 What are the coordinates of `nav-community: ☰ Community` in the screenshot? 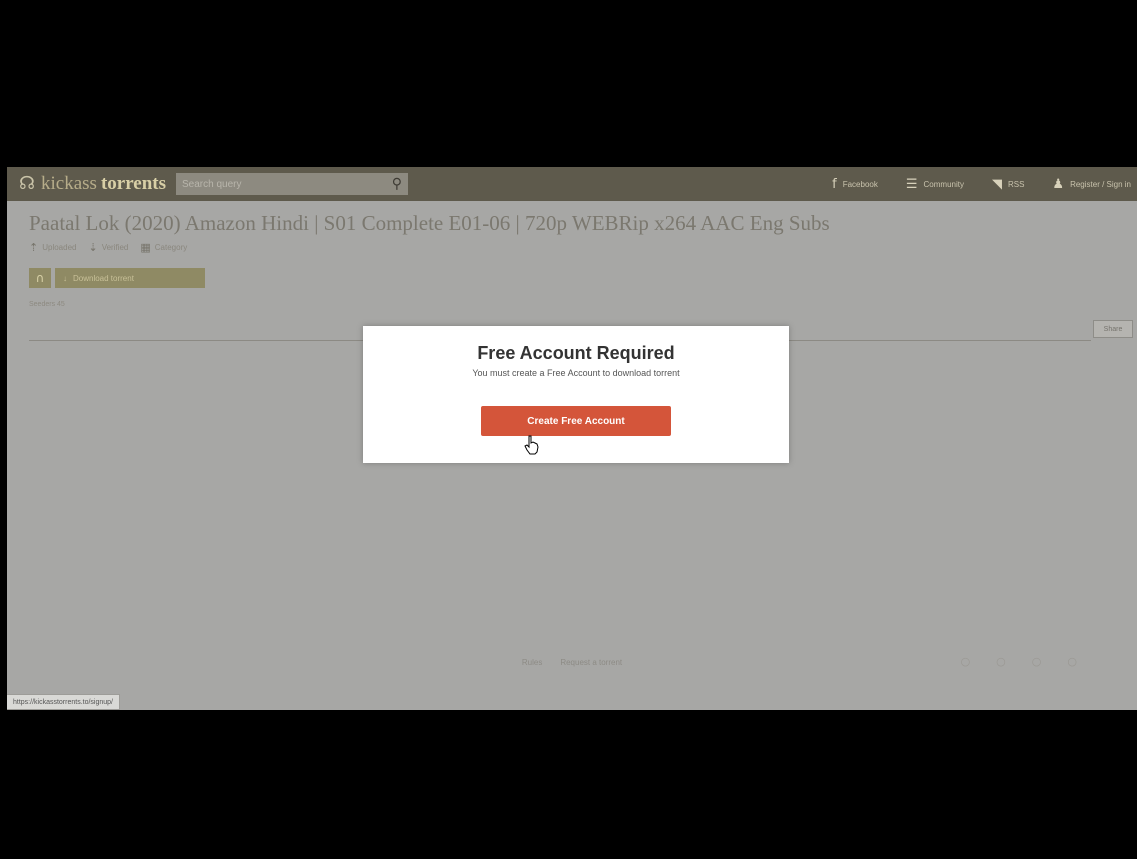 It's located at (935, 184).